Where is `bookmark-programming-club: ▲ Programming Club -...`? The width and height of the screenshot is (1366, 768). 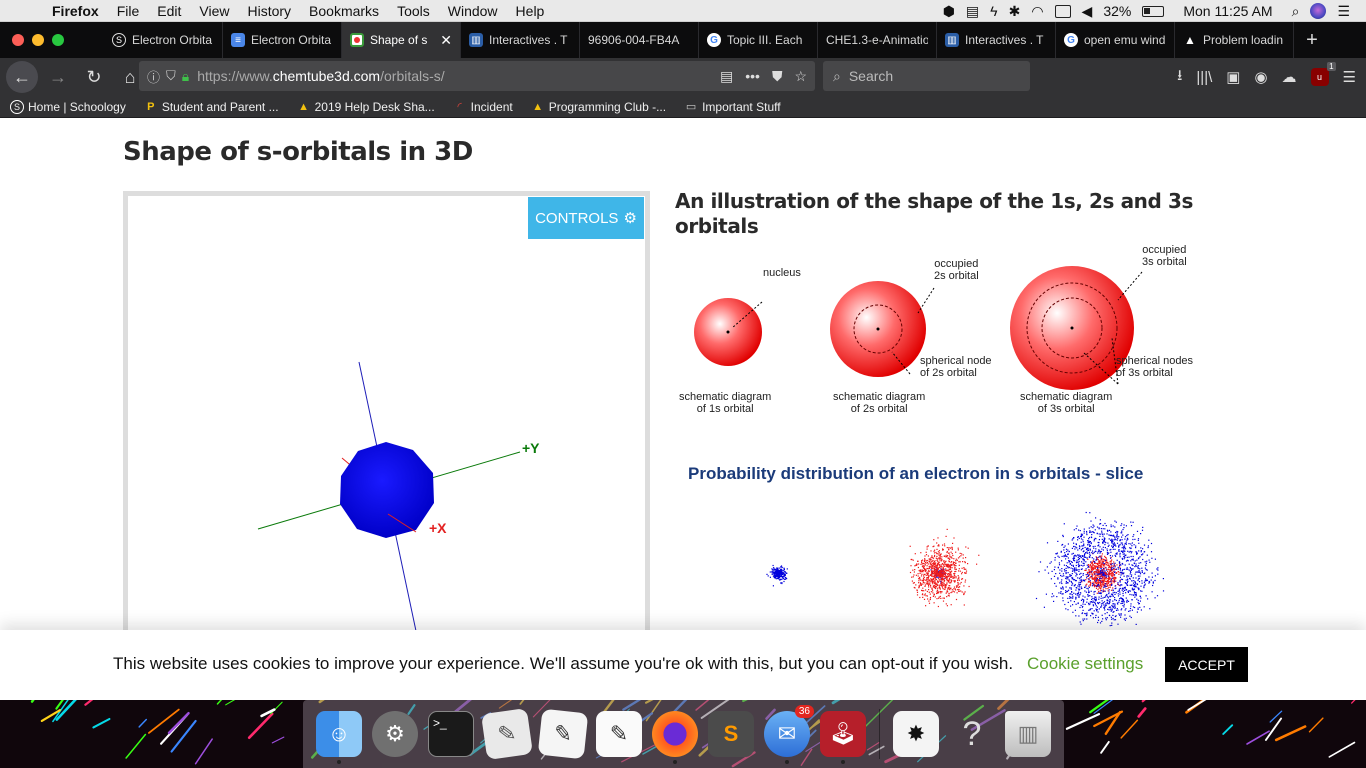 bookmark-programming-club: ▲ Programming Club -... is located at coordinates (598, 107).